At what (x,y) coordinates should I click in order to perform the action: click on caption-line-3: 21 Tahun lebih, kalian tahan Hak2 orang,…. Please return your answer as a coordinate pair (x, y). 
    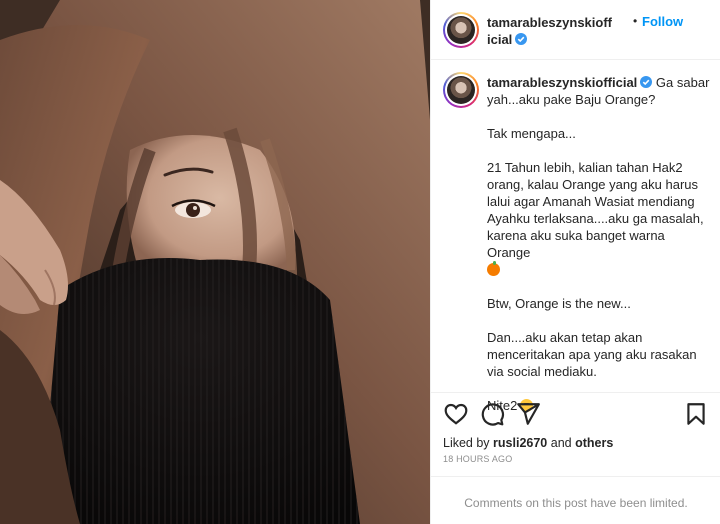
    Looking at the image, I should click on (599, 218).